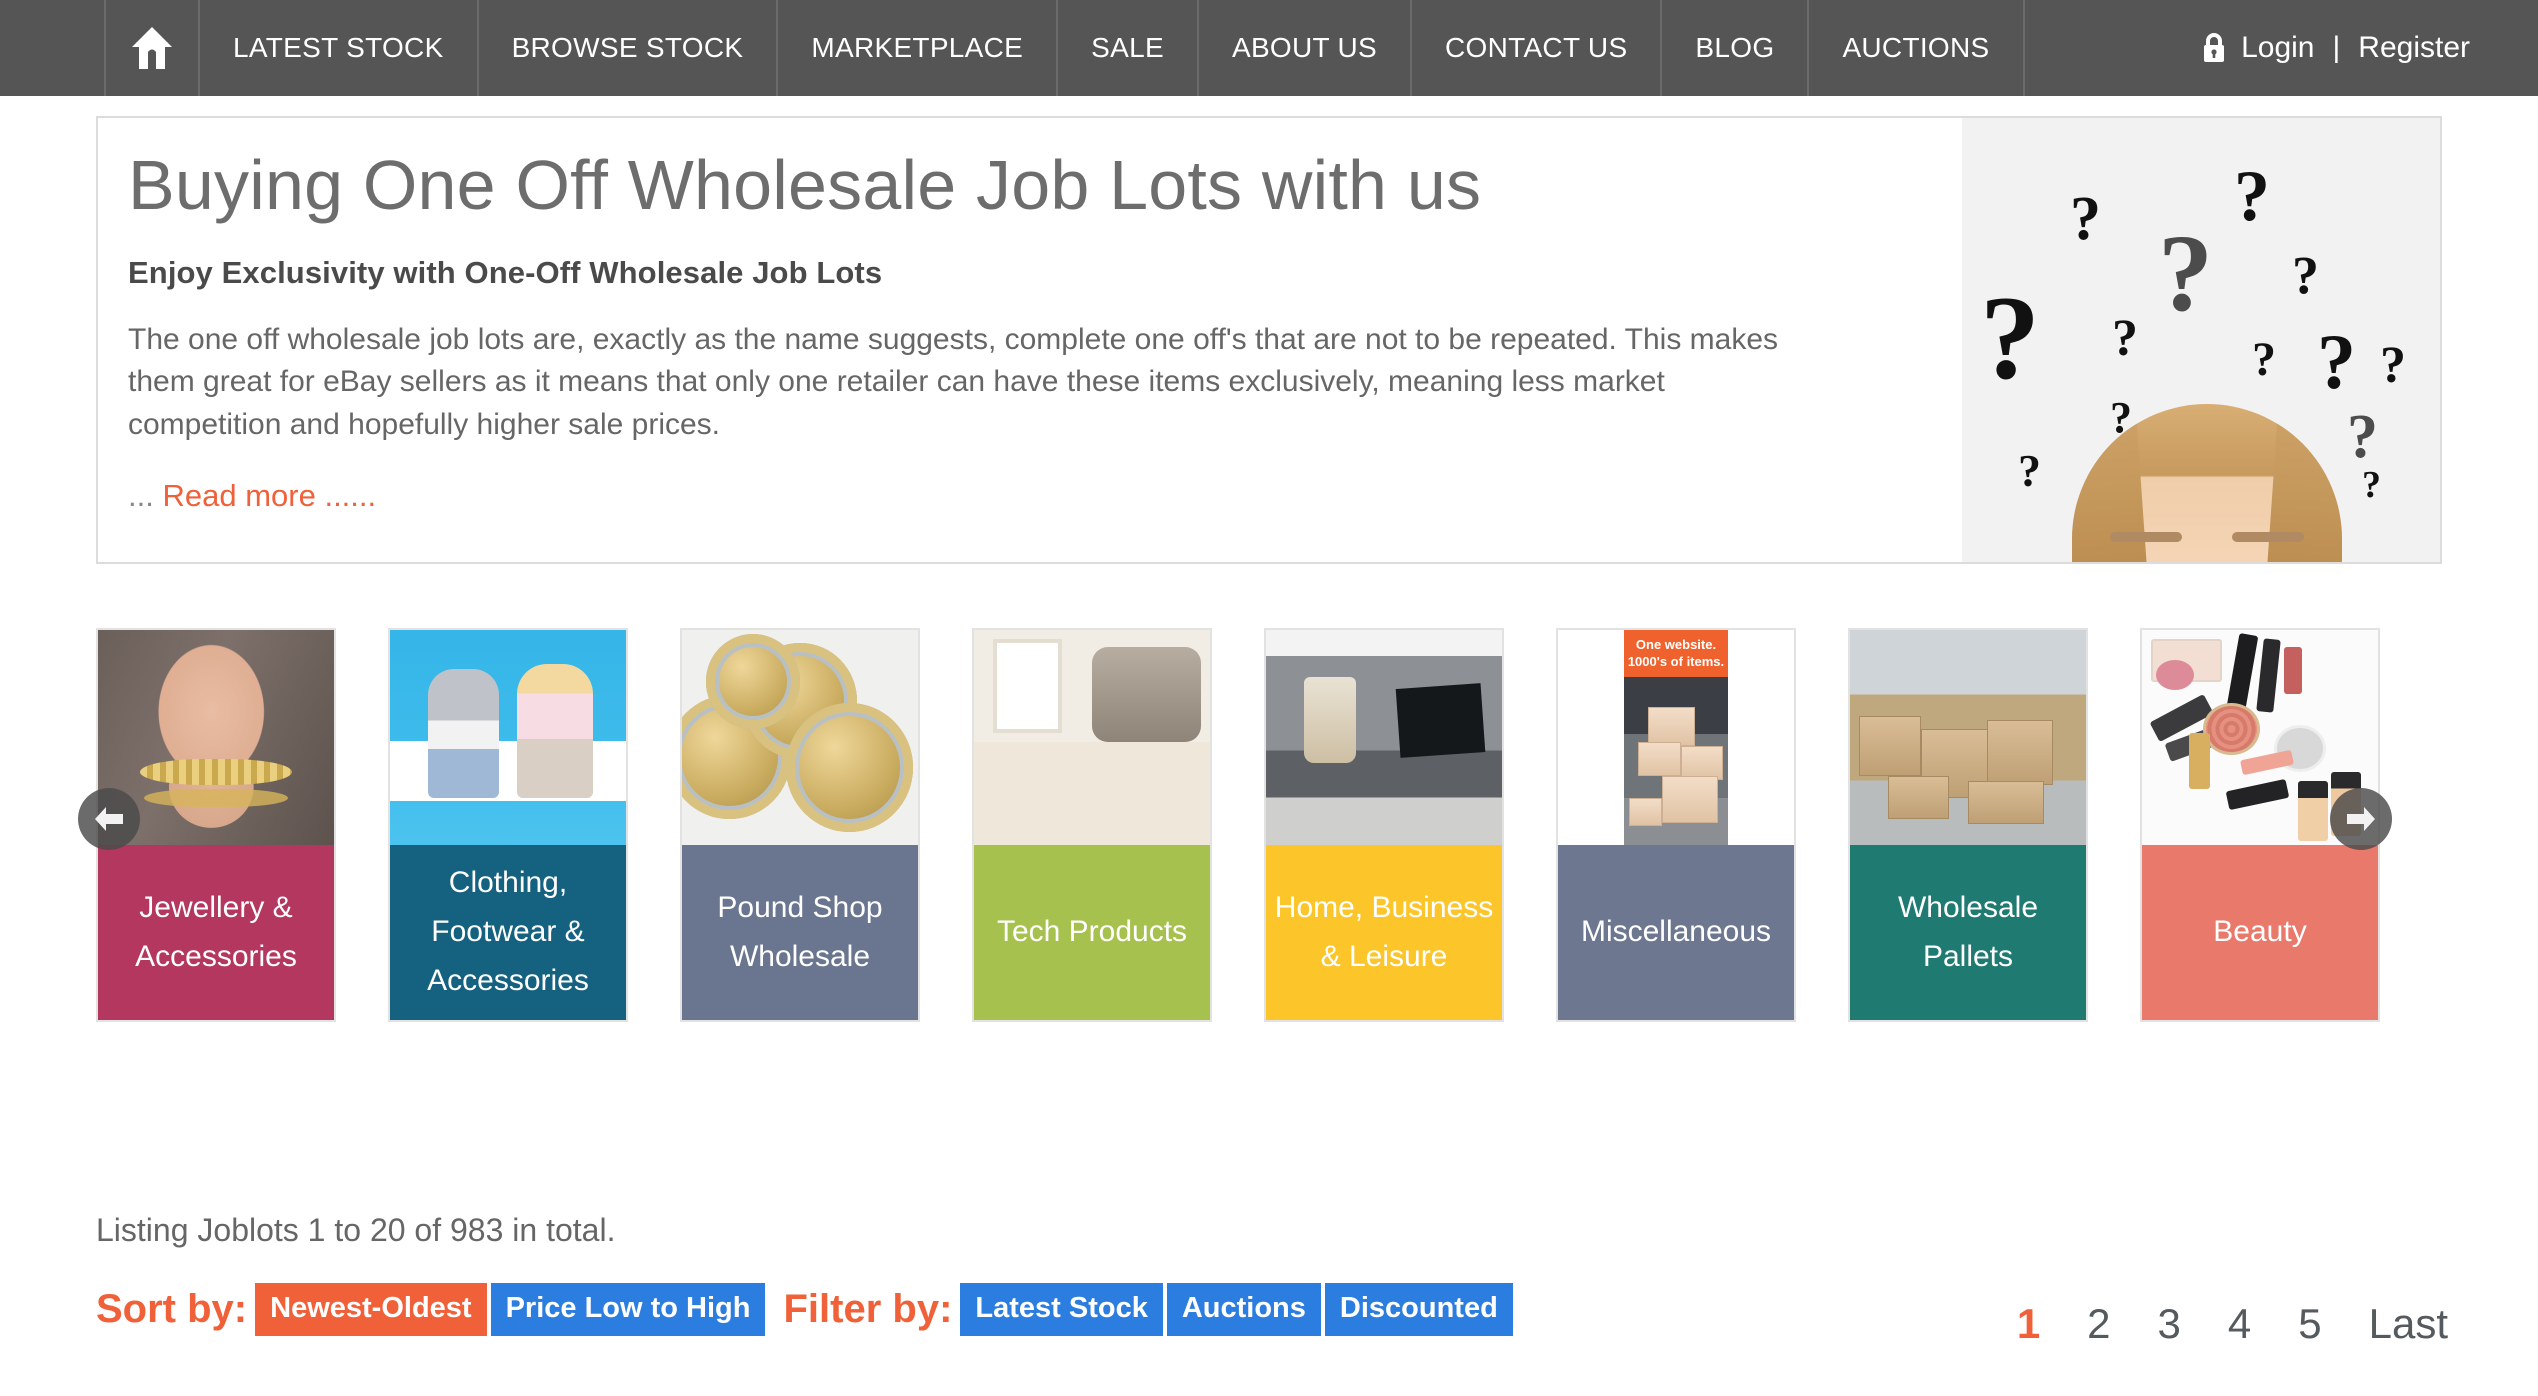 Image resolution: width=2538 pixels, height=1396 pixels. What do you see at coordinates (1384, 737) in the screenshot?
I see `home-interior-thumb` at bounding box center [1384, 737].